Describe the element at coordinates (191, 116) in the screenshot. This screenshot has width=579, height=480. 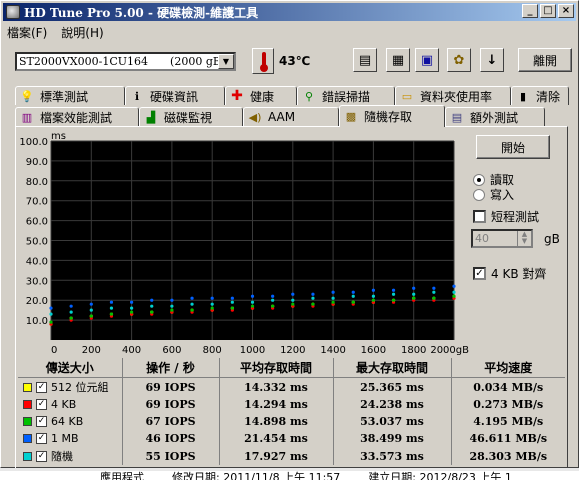
I see `tab-disk-monitor: ▟ 磁碟監視` at that location.